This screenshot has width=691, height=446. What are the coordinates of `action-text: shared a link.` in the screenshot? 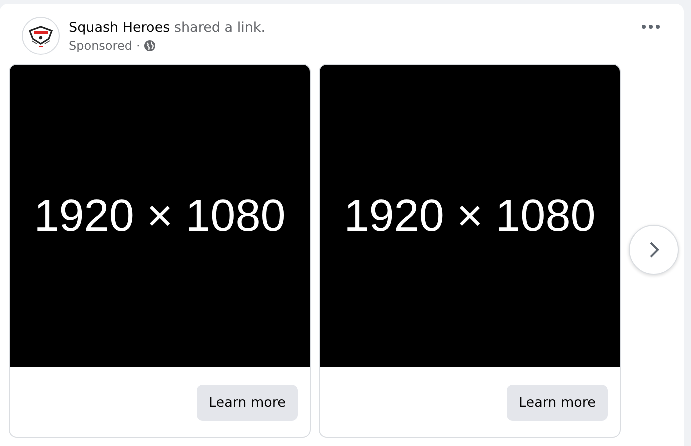 It's located at (220, 28).